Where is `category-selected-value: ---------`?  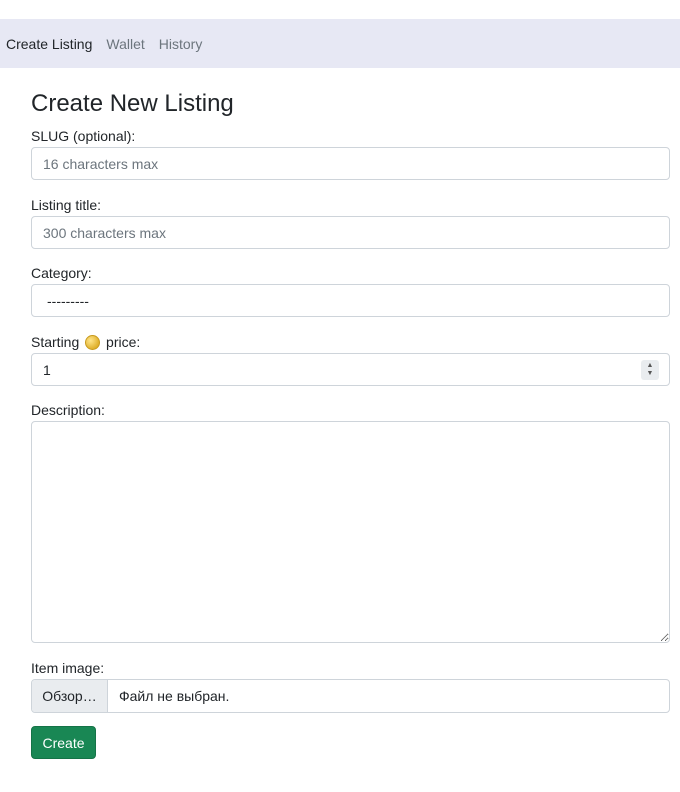 category-selected-value: --------- is located at coordinates (68, 300).